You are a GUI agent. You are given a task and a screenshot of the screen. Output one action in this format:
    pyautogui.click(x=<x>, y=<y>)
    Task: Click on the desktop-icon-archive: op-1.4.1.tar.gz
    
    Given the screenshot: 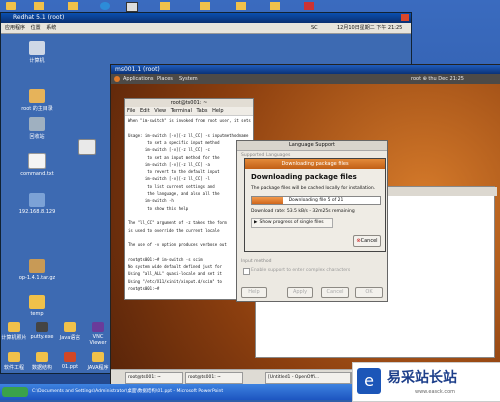 What is the action you would take?
    pyautogui.click(x=37, y=270)
    